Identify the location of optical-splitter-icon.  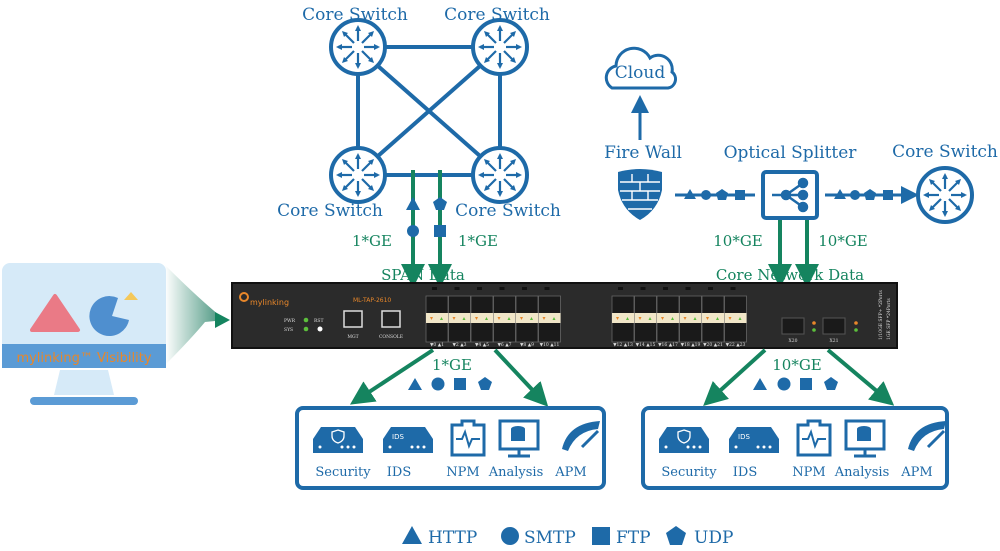
(790, 195).